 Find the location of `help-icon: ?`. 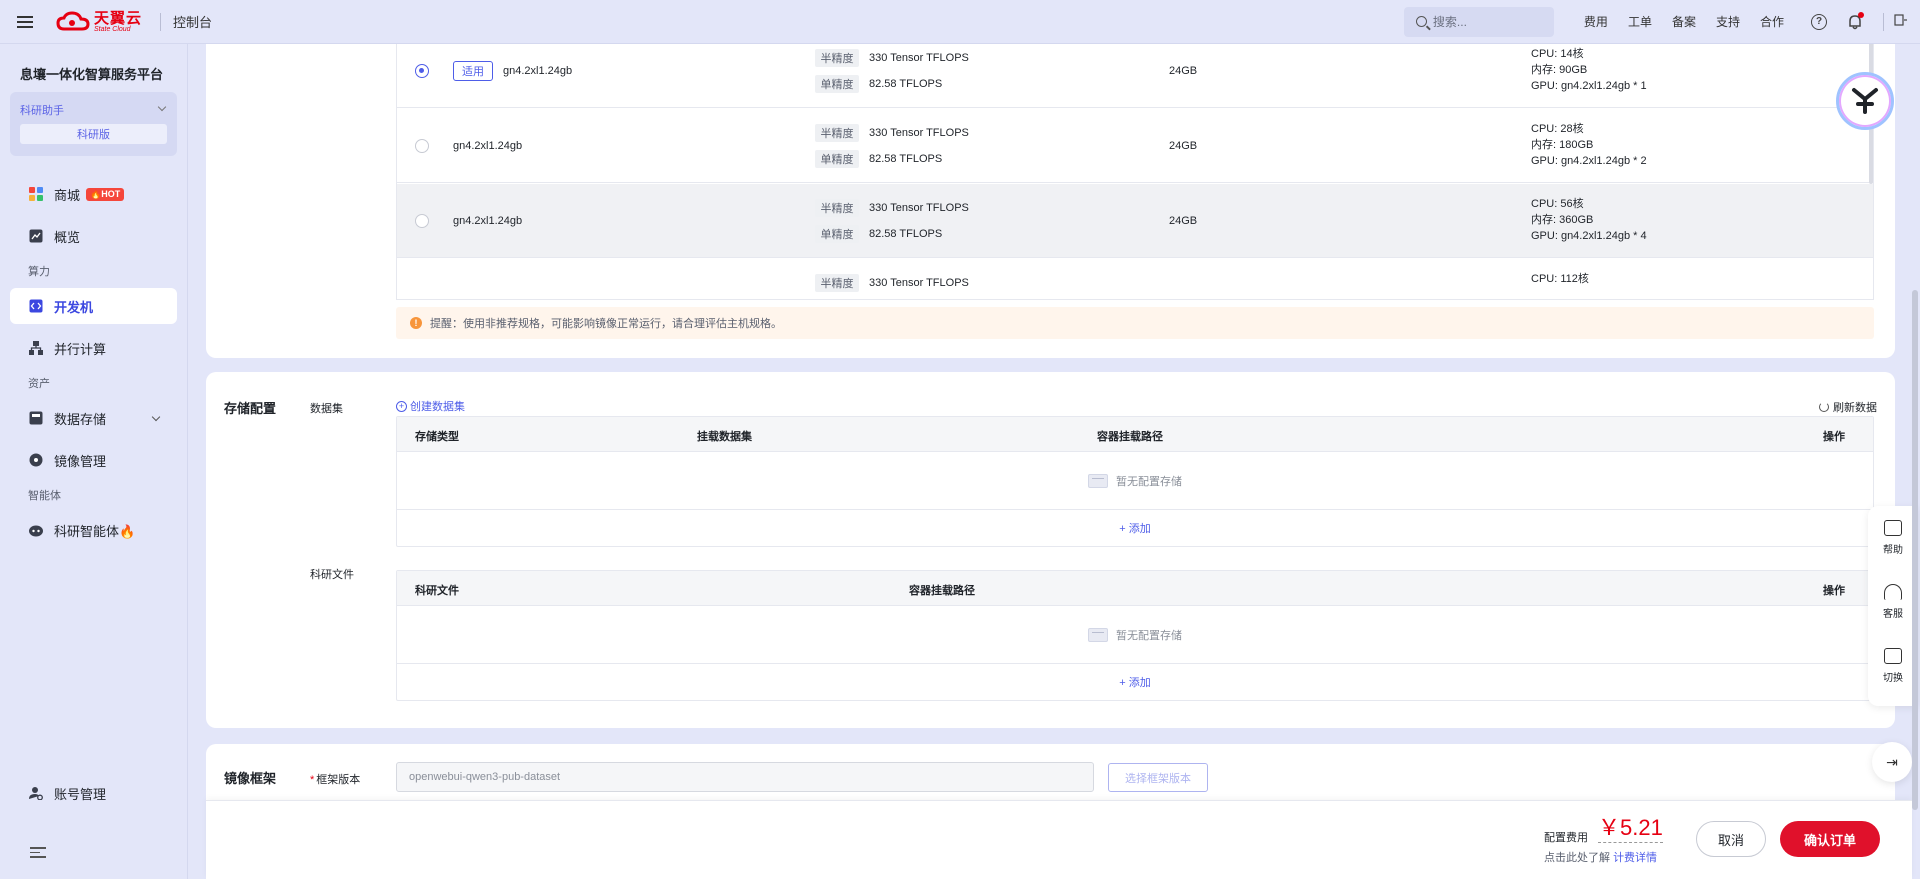

help-icon: ? is located at coordinates (1819, 22).